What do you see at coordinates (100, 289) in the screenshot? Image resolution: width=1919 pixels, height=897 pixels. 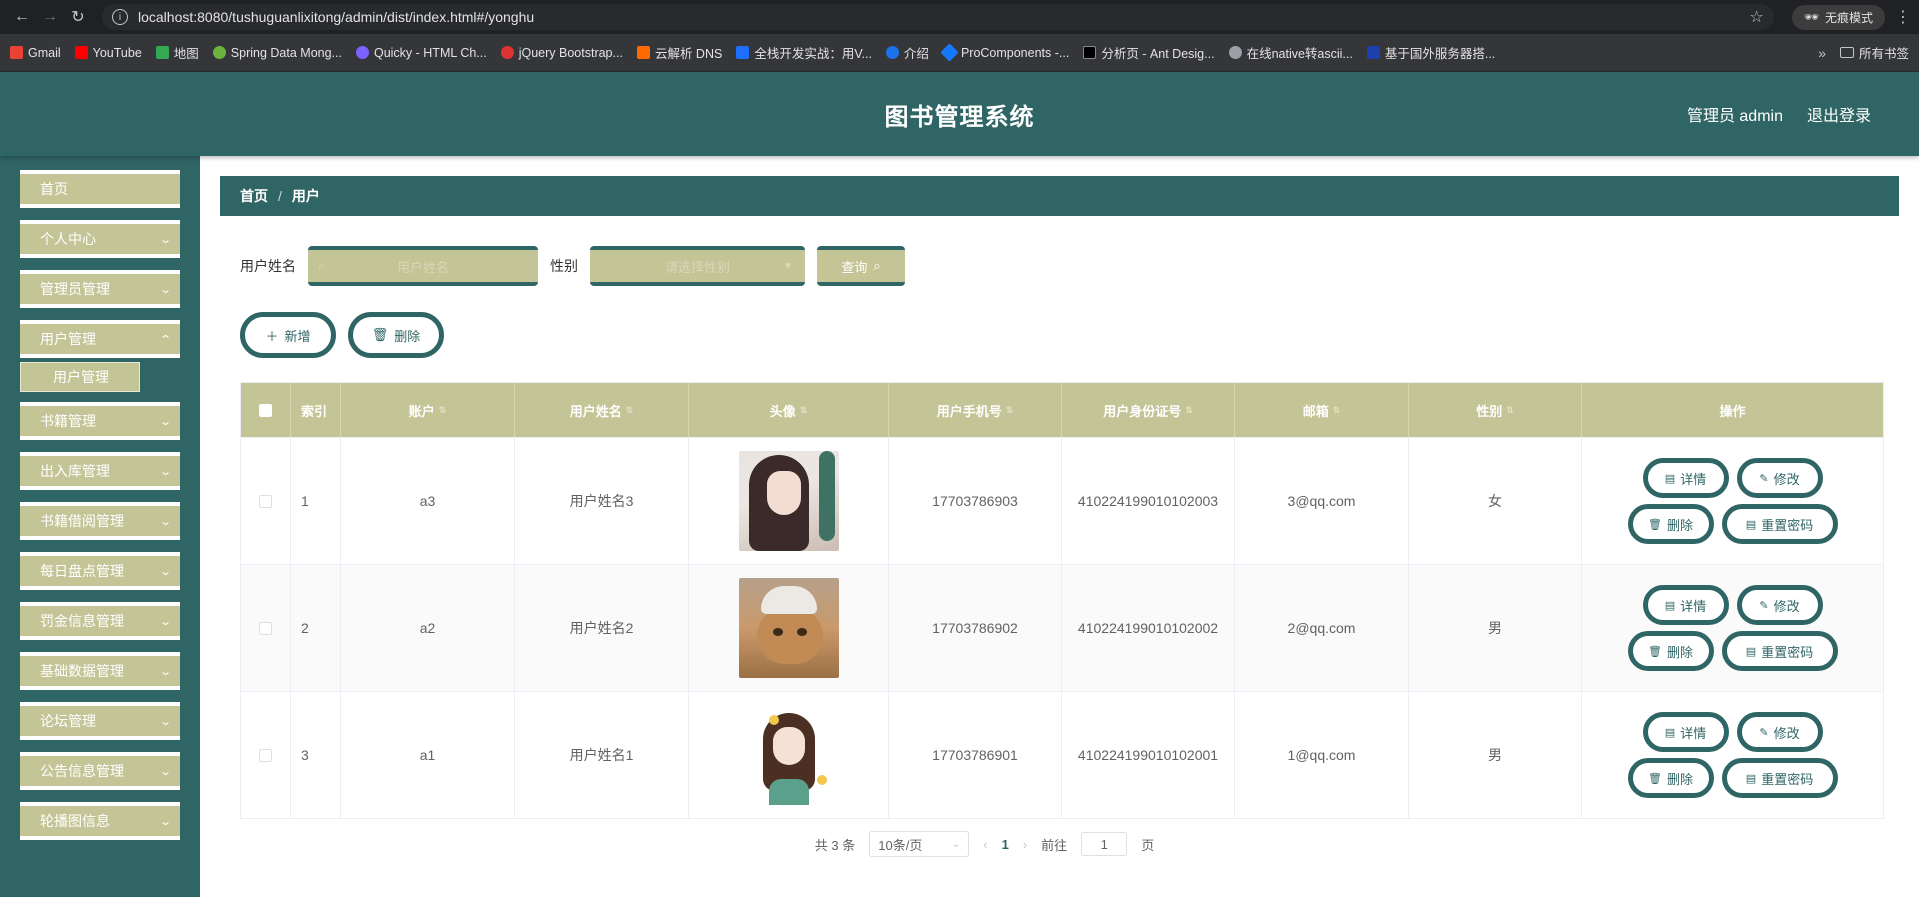 I see `sidebar-item-admins: 管理员管理 ⌄` at bounding box center [100, 289].